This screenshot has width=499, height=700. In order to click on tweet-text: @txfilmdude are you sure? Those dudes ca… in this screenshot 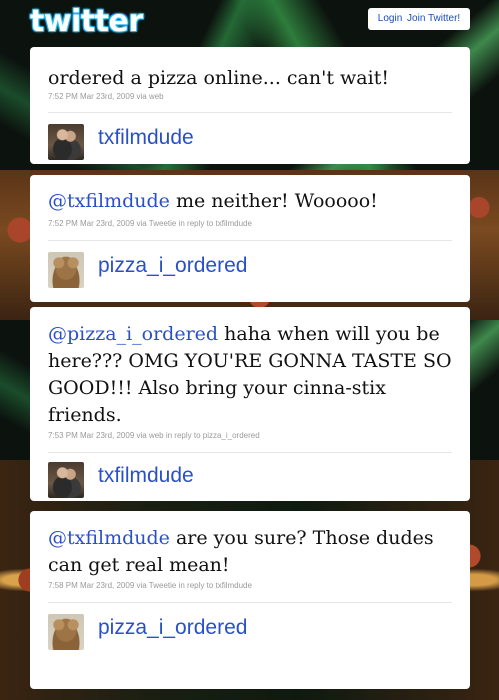, I will do `click(252, 552)`.